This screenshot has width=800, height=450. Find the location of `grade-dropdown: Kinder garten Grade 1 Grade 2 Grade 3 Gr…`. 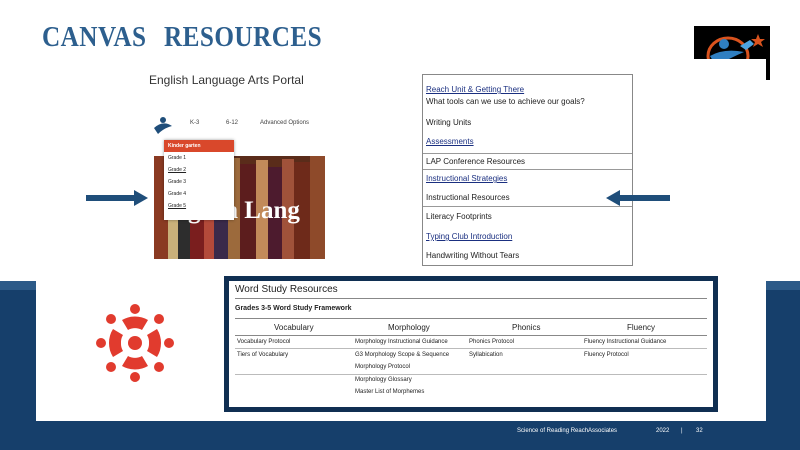

grade-dropdown: Kinder garten Grade 1 Grade 2 Grade 3 Gr… is located at coordinates (199, 180).